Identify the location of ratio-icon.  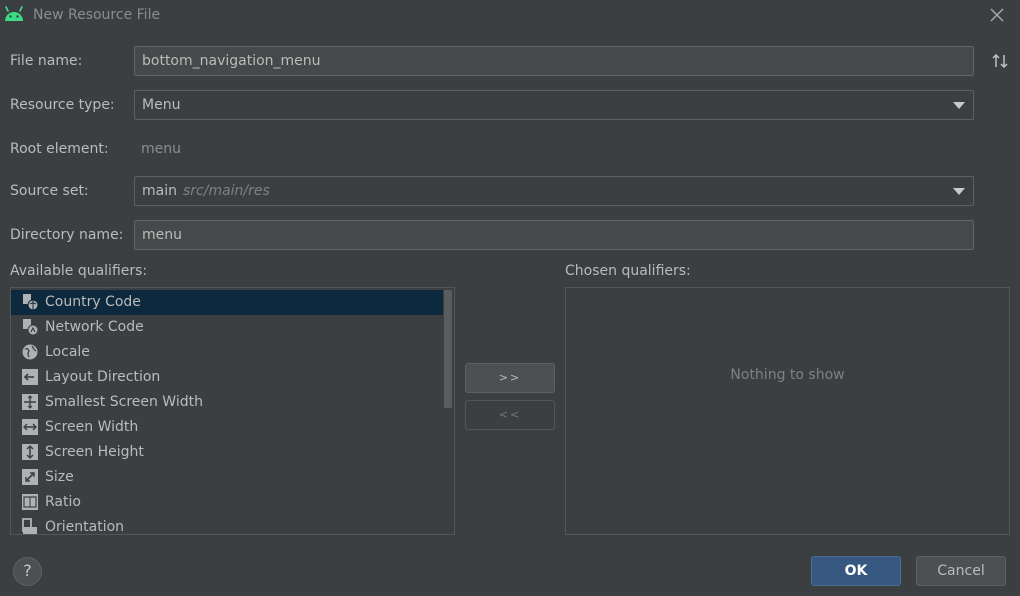
(30, 502).